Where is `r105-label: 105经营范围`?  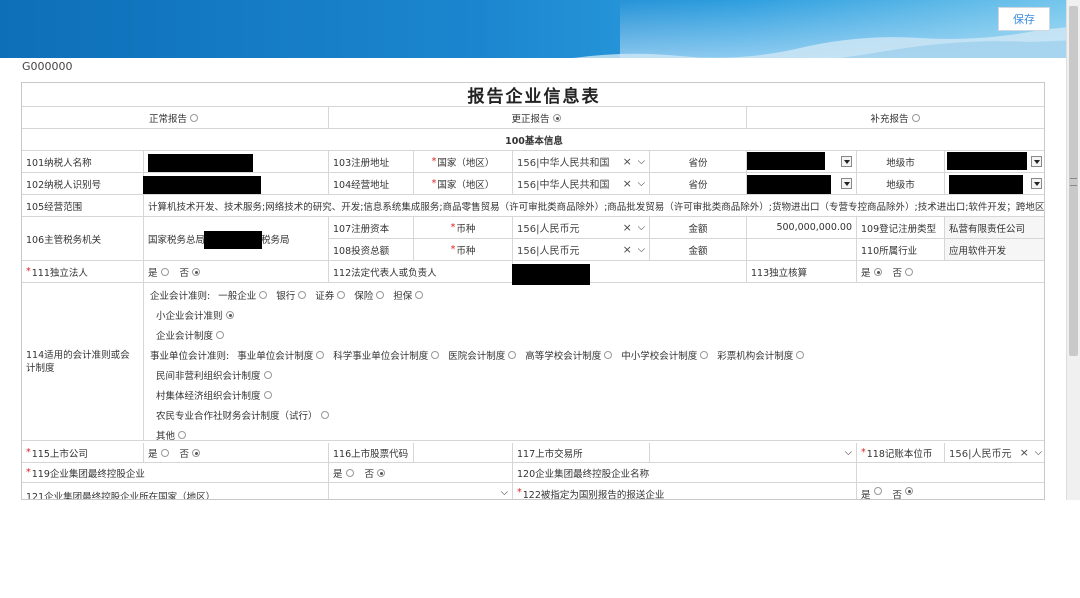 r105-label: 105经营范围 is located at coordinates (83, 206).